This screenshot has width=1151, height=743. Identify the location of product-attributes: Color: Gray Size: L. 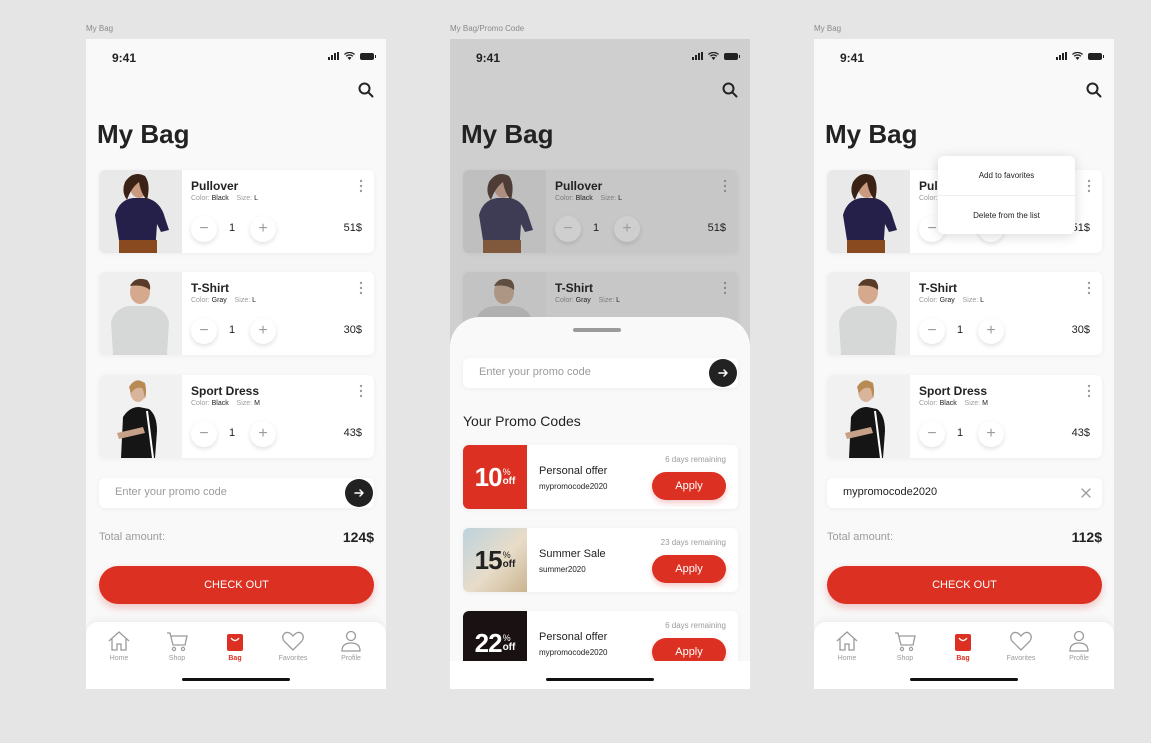
(224, 300).